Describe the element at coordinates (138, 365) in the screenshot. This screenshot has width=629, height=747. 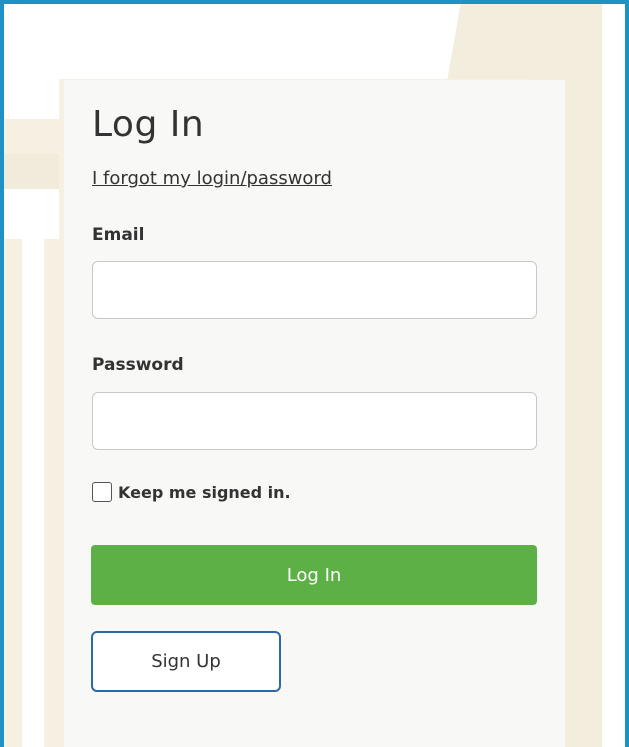
I see `password-label: Password` at that location.